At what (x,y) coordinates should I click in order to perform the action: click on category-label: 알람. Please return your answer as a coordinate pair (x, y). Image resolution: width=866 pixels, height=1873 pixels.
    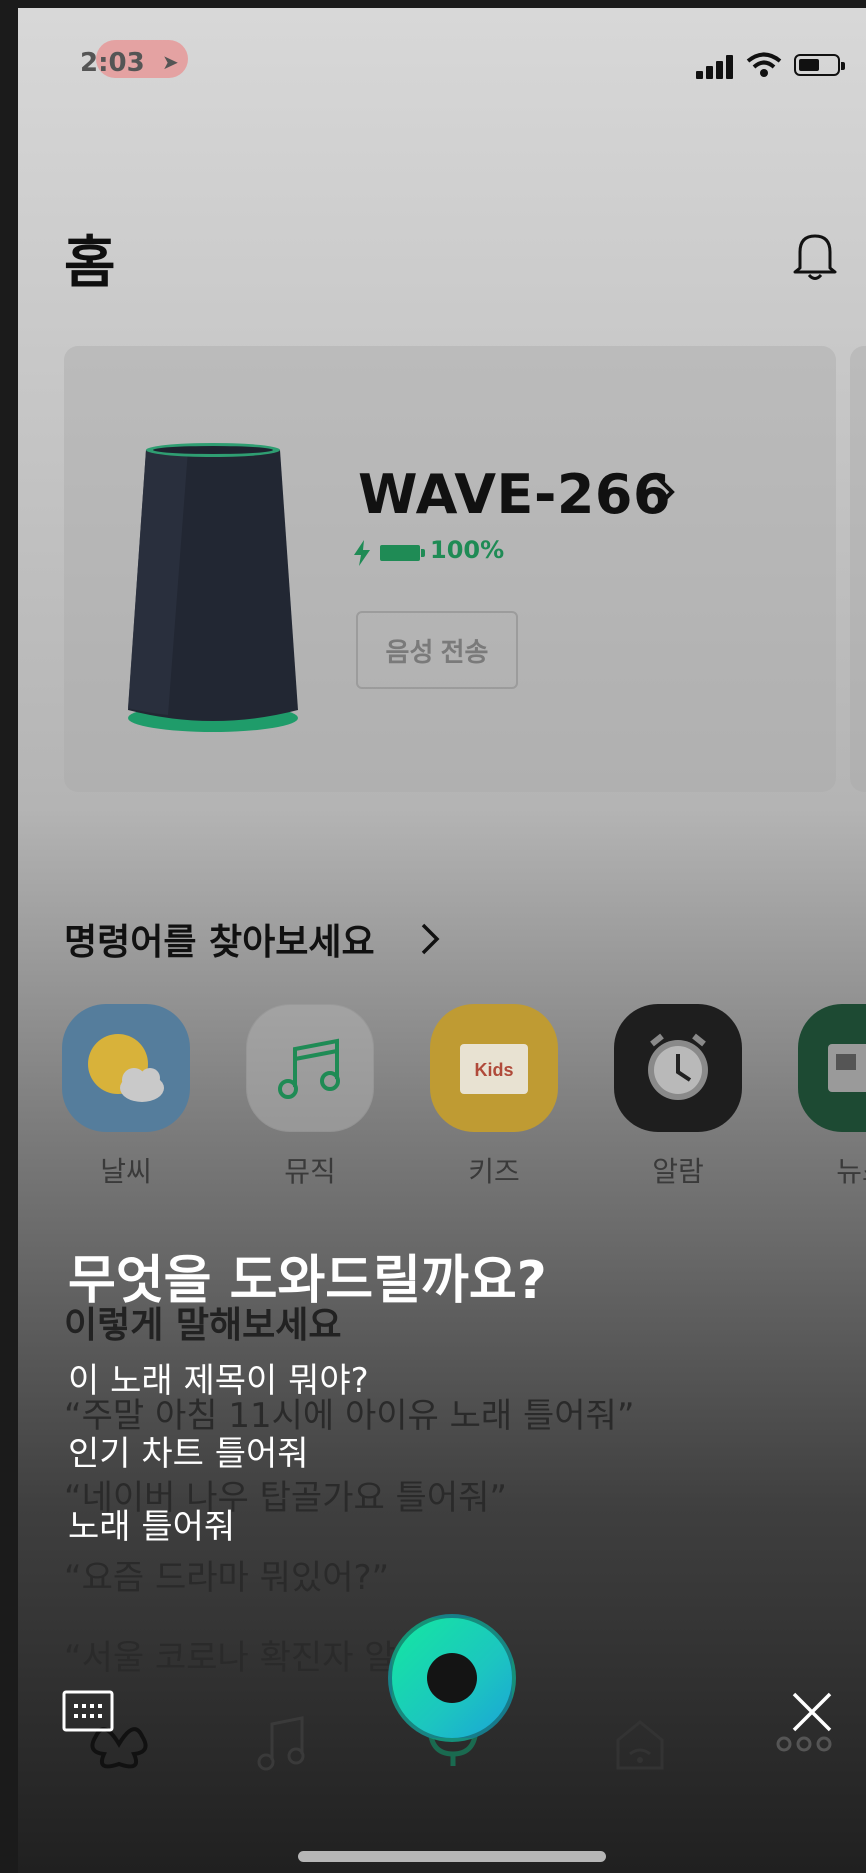
    Looking at the image, I should click on (678, 1171).